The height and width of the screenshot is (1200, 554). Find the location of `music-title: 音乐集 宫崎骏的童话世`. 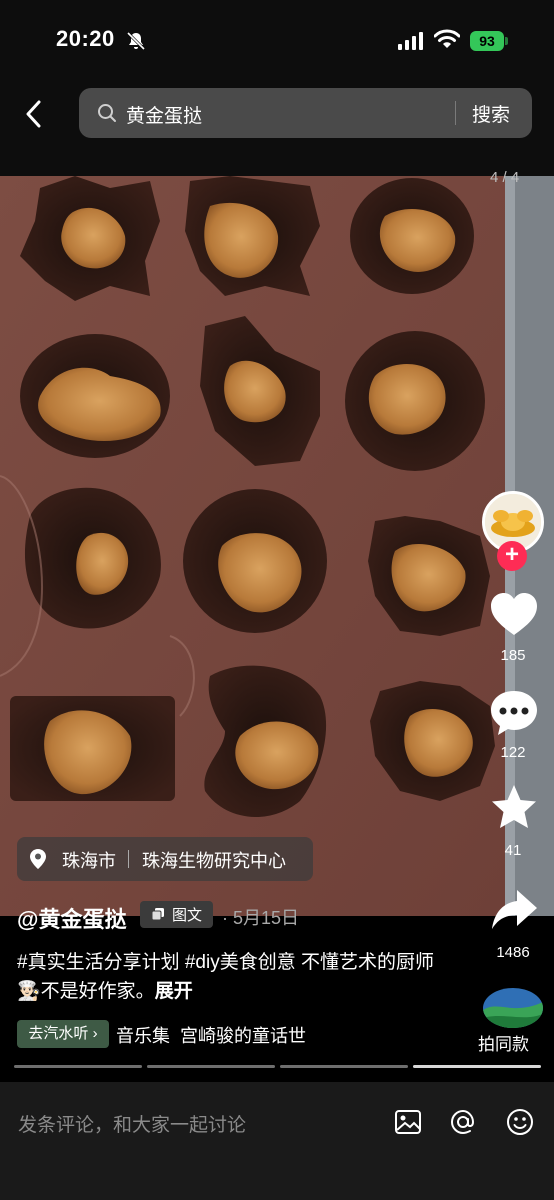

music-title: 音乐集 宫崎骏的童话世 is located at coordinates (227, 1035).